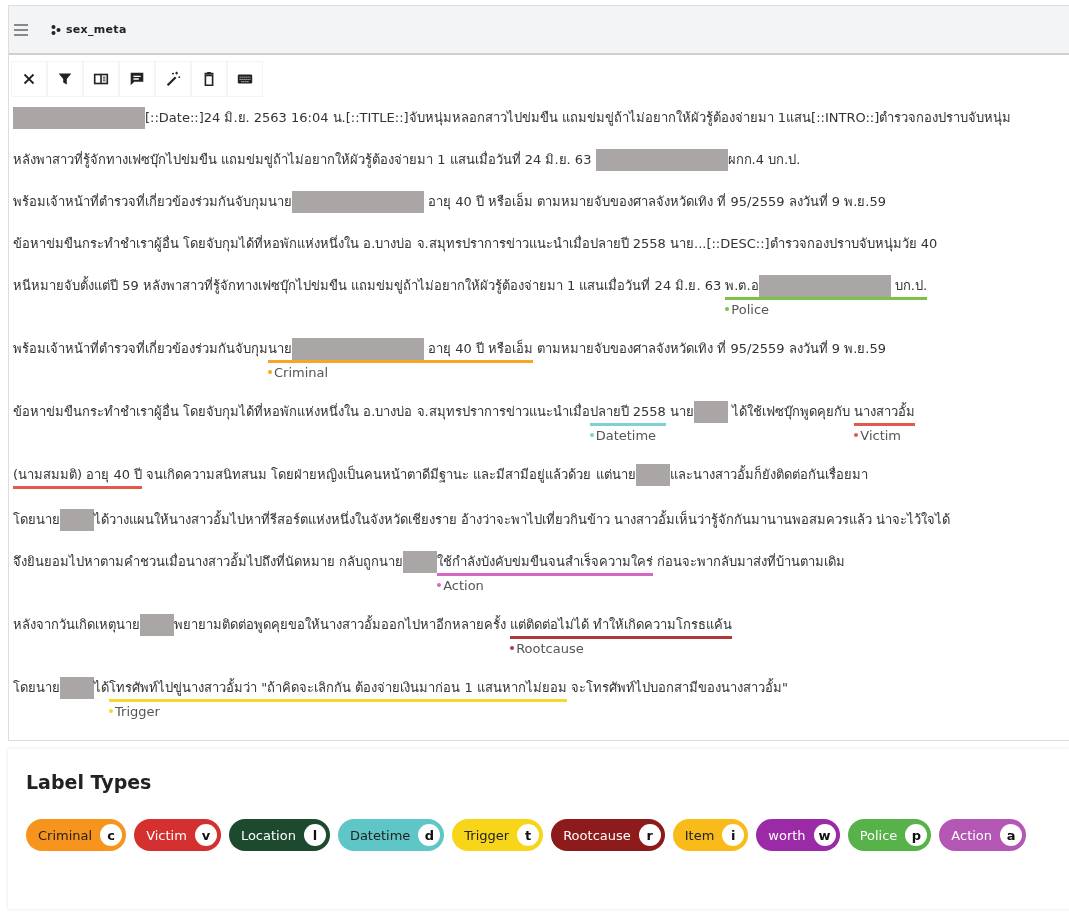  I want to click on passage-text: จะโทรศัพท์ไปบอกสามีของนางสาวอั้ม", so click(678, 687).